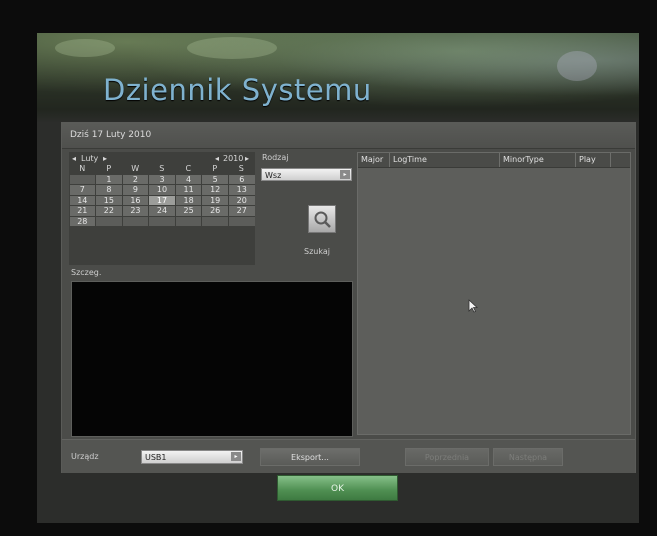  What do you see at coordinates (593, 160) in the screenshot?
I see `column-header-play: Play` at bounding box center [593, 160].